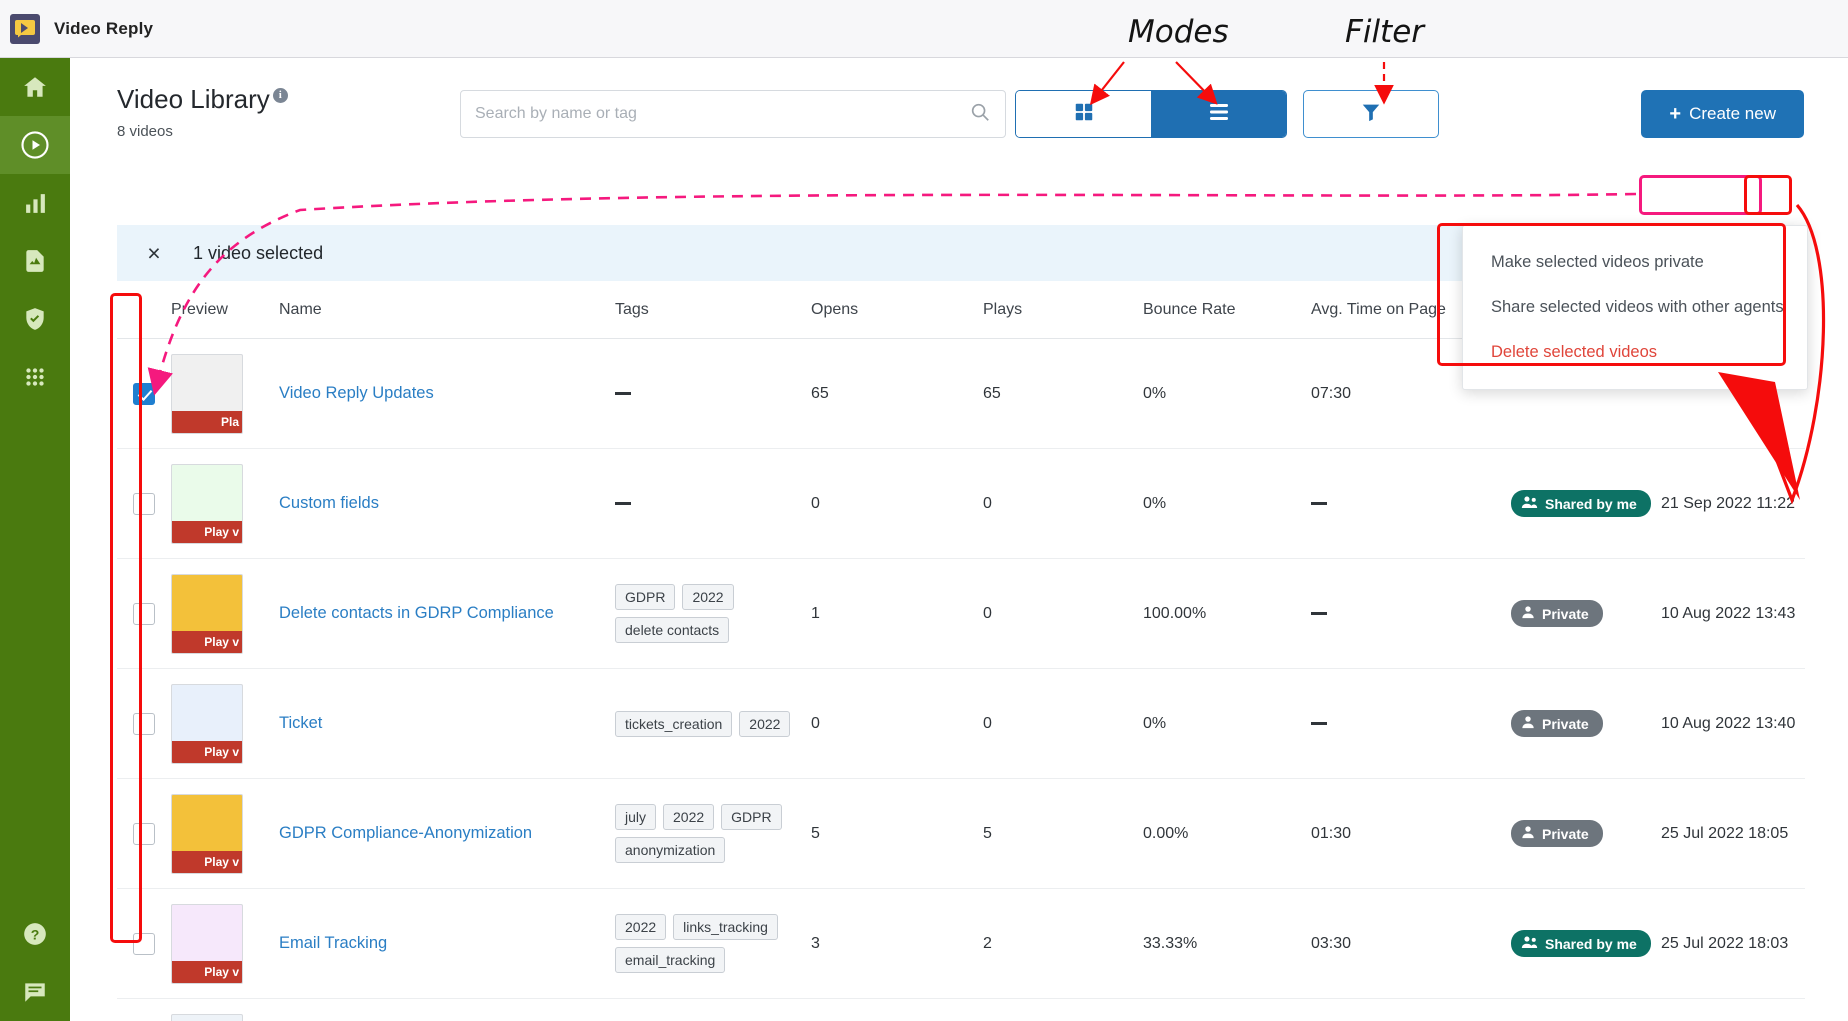 The height and width of the screenshot is (1021, 1848). What do you see at coordinates (199, 309) in the screenshot?
I see `column-header-preview: Preview` at bounding box center [199, 309].